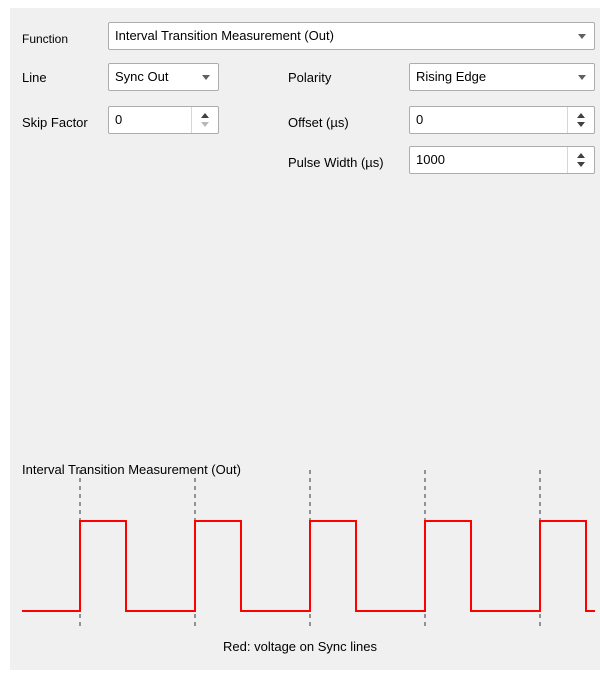 This screenshot has height=678, width=600. What do you see at coordinates (300, 646) in the screenshot?
I see `scope-caption: Red: voltage on Sync lines` at bounding box center [300, 646].